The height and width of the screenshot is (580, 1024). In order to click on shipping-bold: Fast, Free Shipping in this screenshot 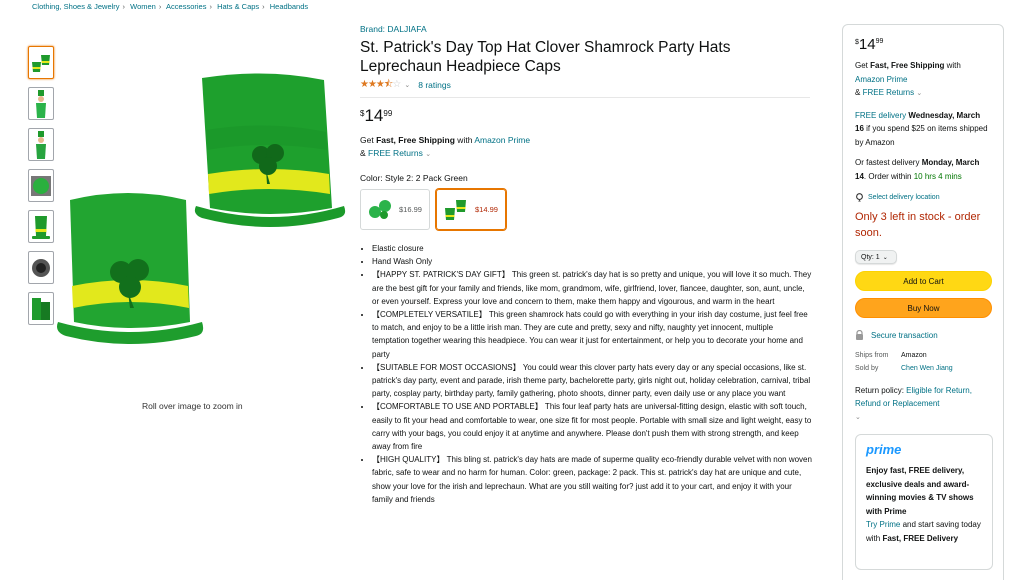, I will do `click(415, 140)`.